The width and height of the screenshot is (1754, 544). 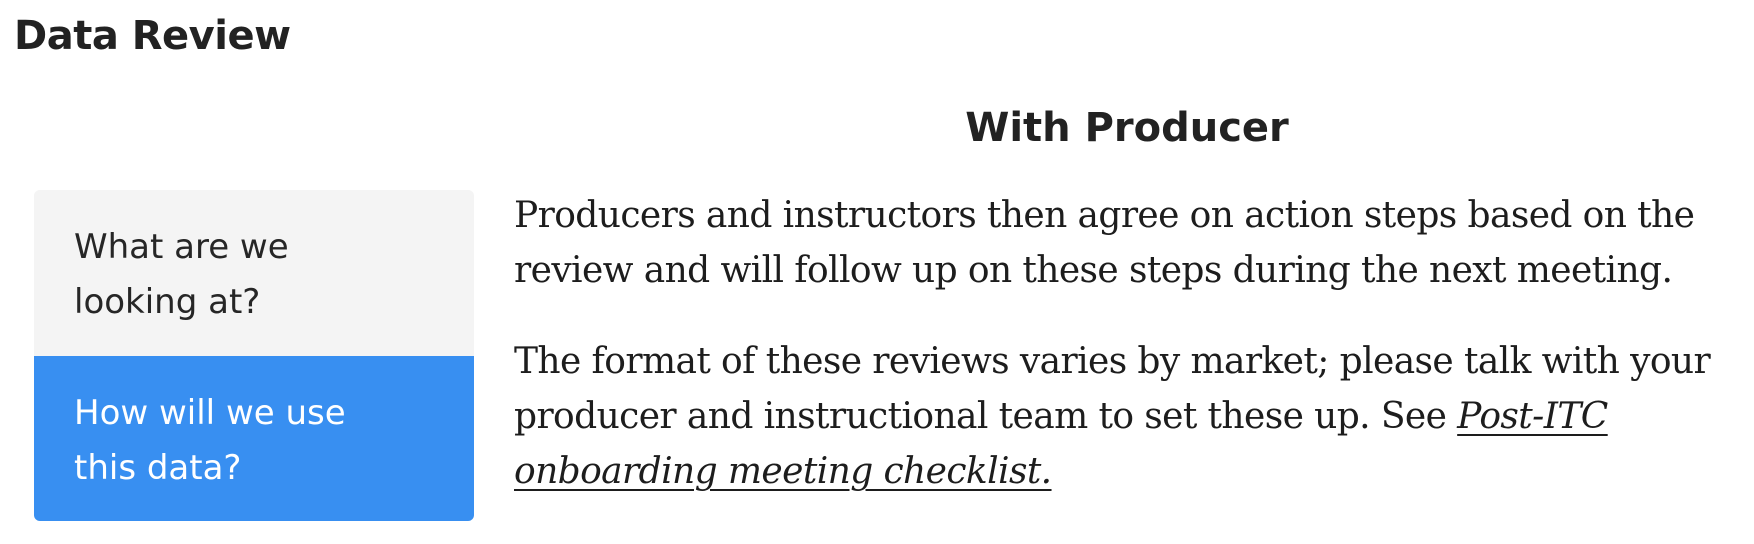 I want to click on checklist-link: Post-ITC, so click(x=1532, y=416).